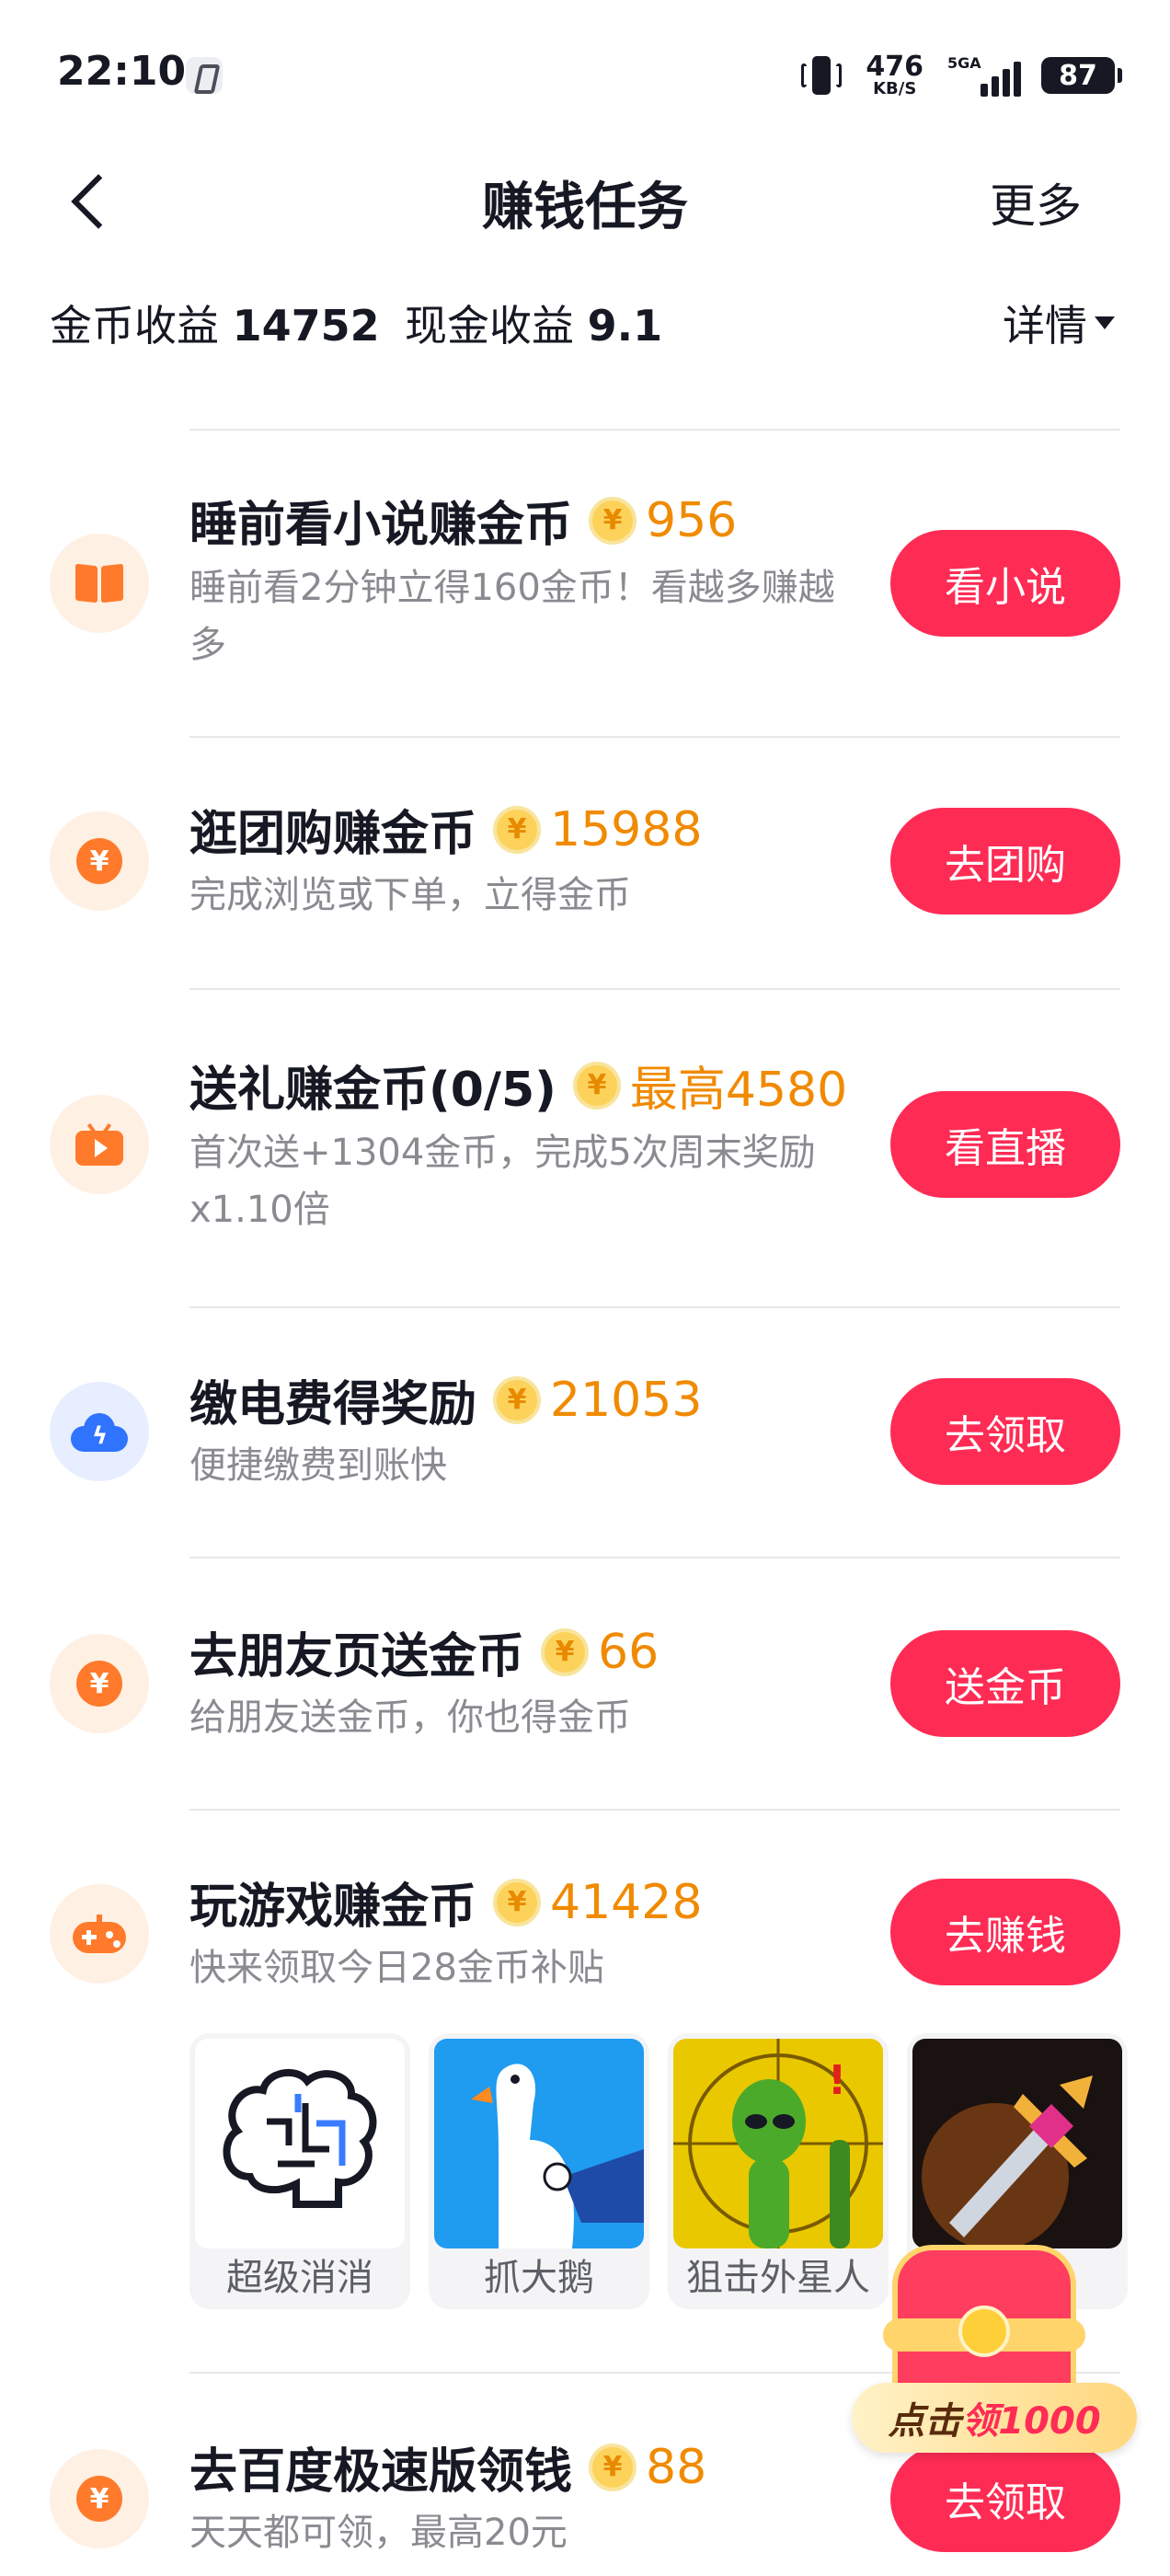 The width and height of the screenshot is (1170, 2576). I want to click on task-desc: 给朋友送金币，你也得金币, so click(410, 1717).